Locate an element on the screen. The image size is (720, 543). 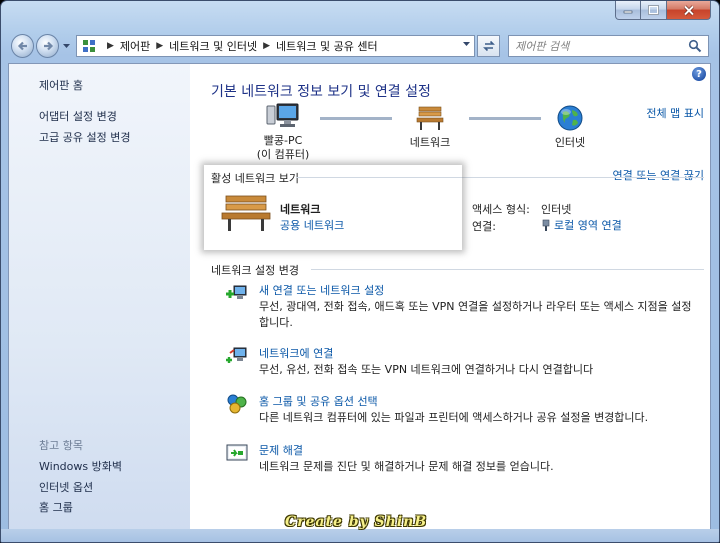
computer-icon is located at coordinates (282, 115).